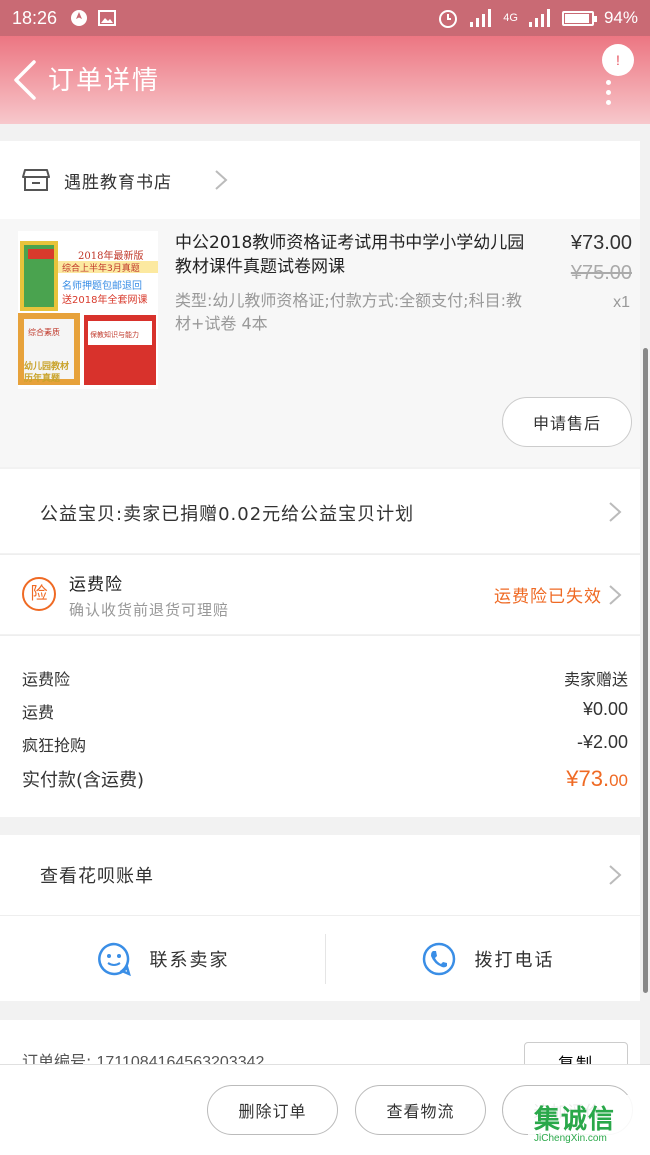  What do you see at coordinates (602, 742) in the screenshot?
I see `fee-value: -¥2.00` at bounding box center [602, 742].